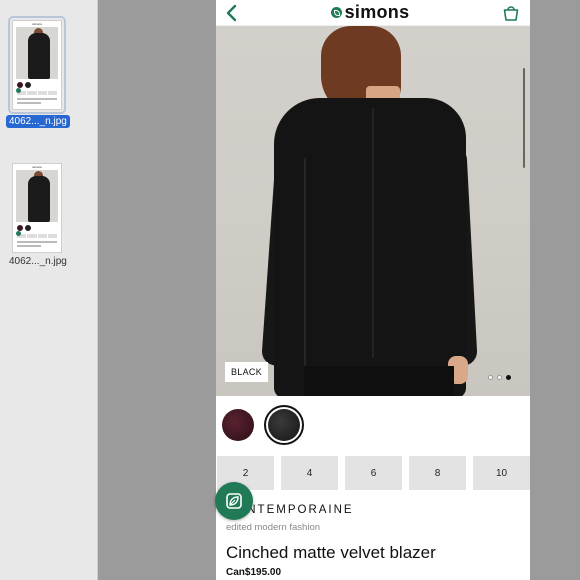 This screenshot has width=580, height=580. What do you see at coordinates (37, 65) in the screenshot?
I see `file-thumbnail-1: simons` at bounding box center [37, 65].